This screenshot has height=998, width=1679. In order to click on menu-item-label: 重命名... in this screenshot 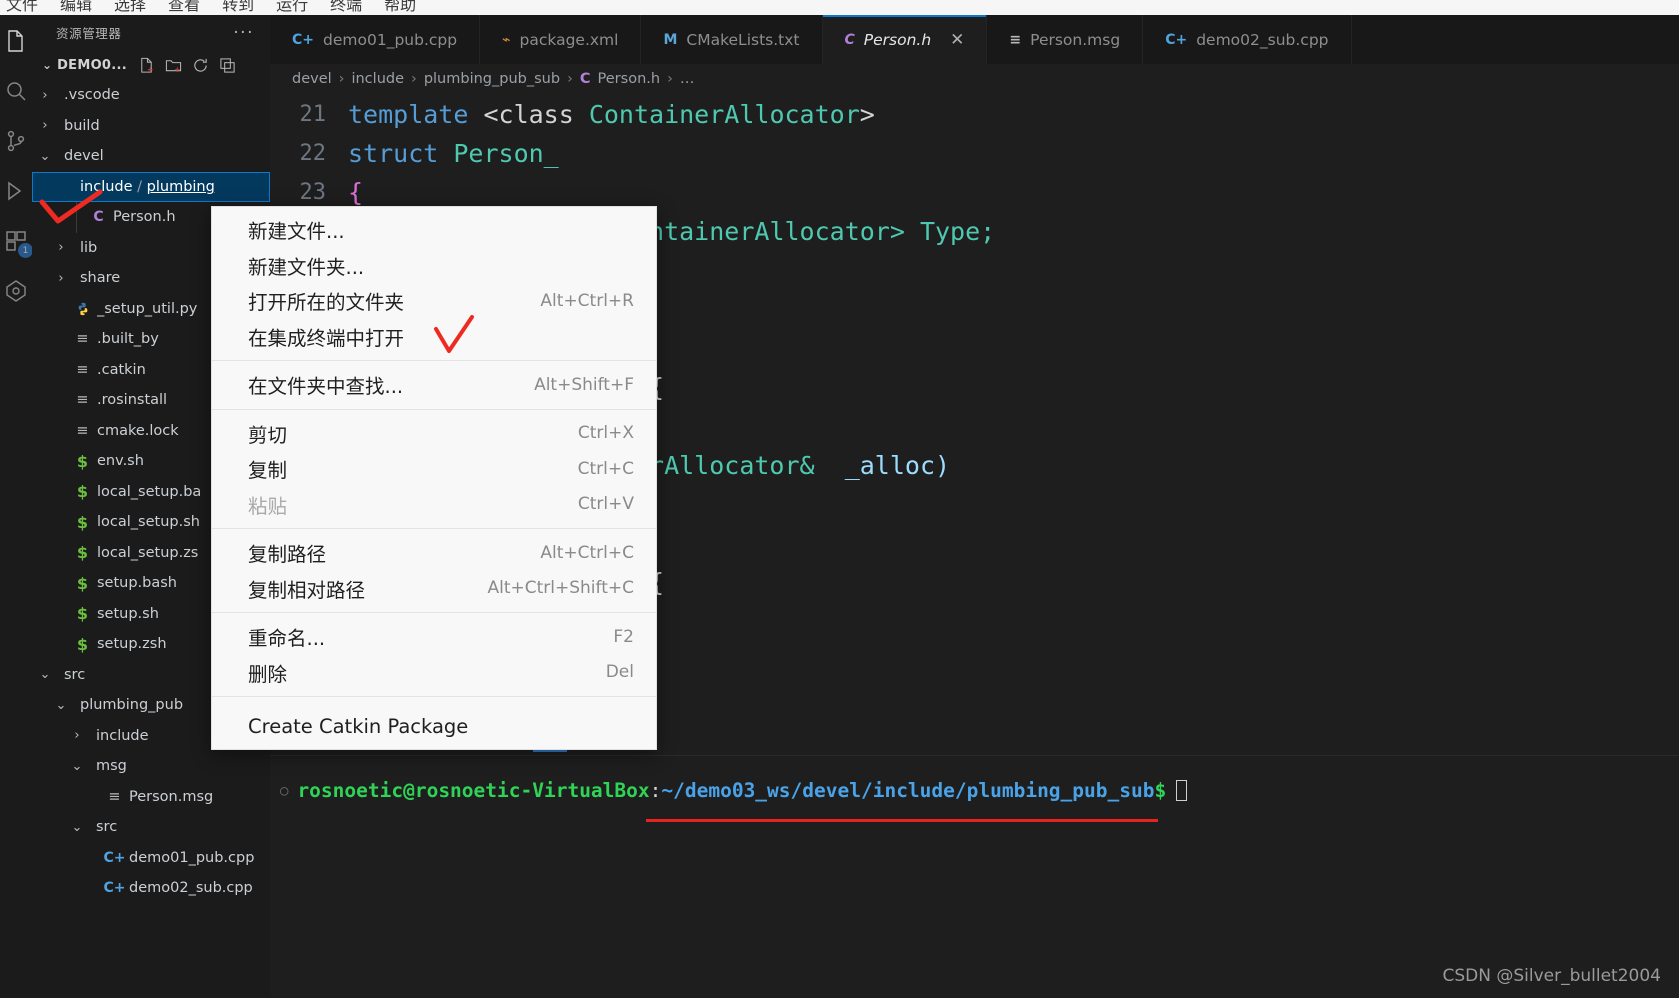, I will do `click(287, 639)`.